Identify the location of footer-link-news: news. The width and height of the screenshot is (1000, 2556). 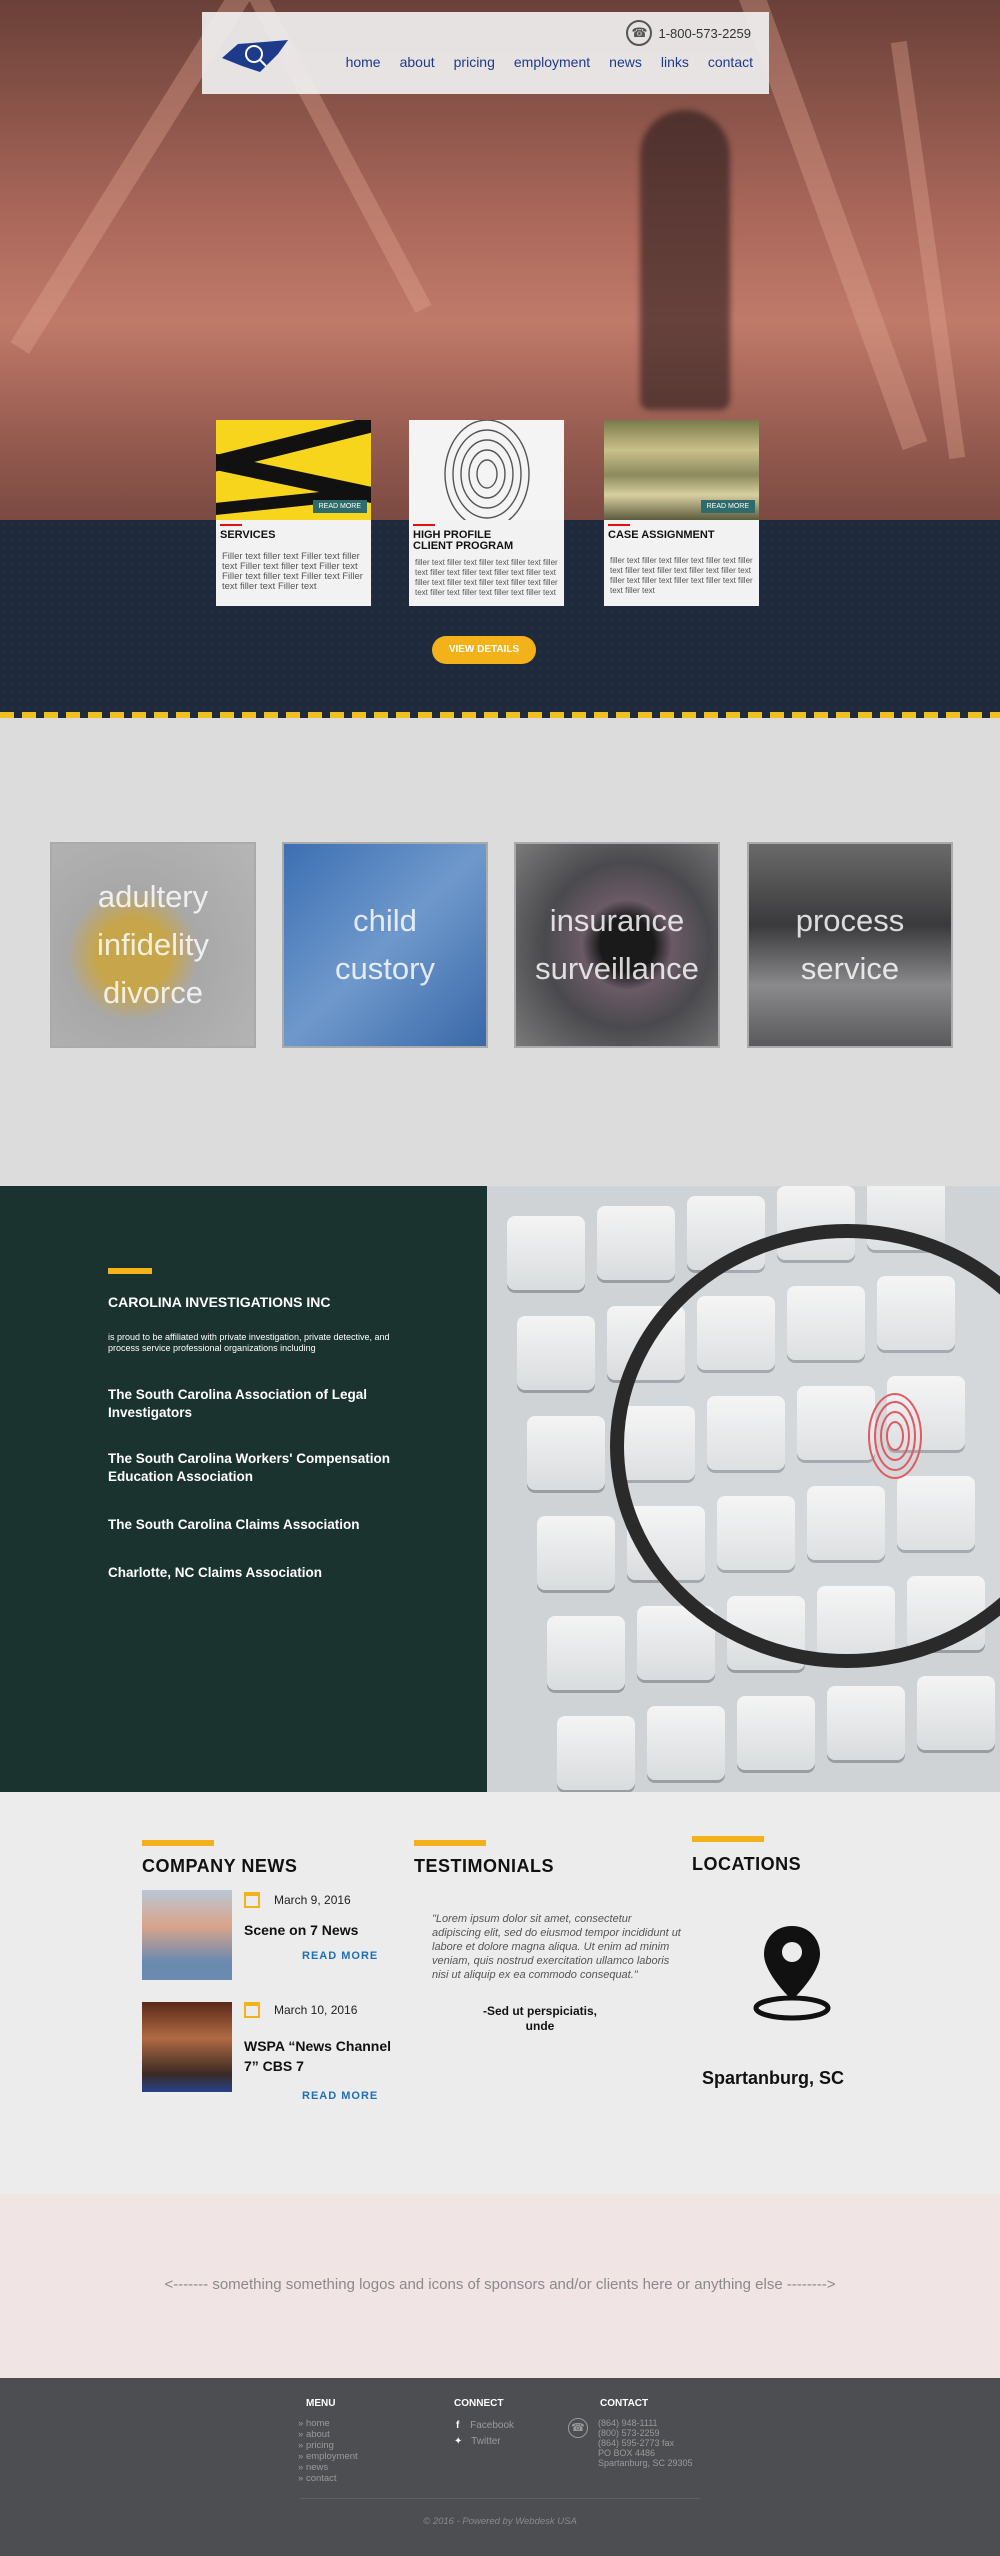
(328, 2467).